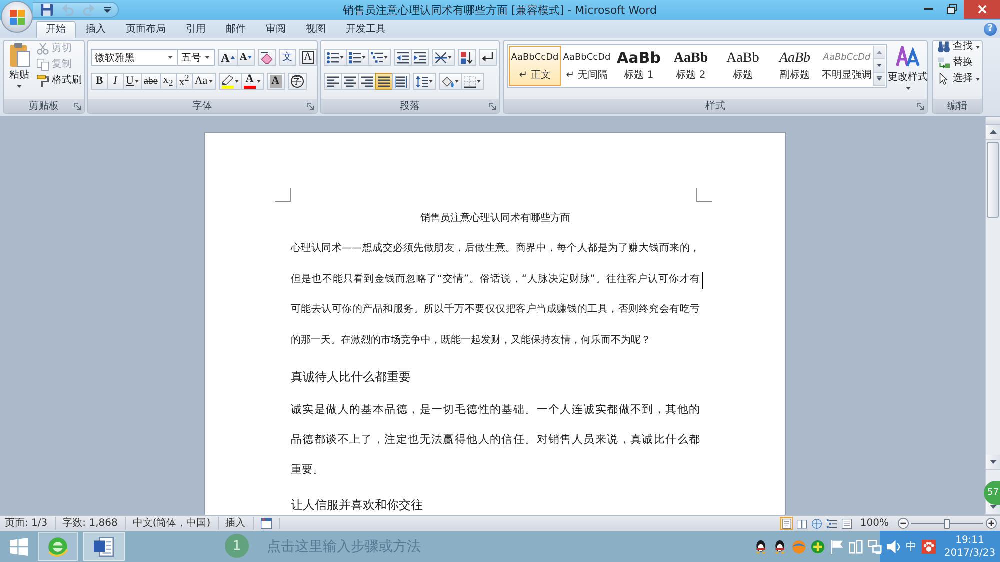 This screenshot has height=562, width=1000. Describe the element at coordinates (831, 523) in the screenshot. I see `outline-view-button` at that location.